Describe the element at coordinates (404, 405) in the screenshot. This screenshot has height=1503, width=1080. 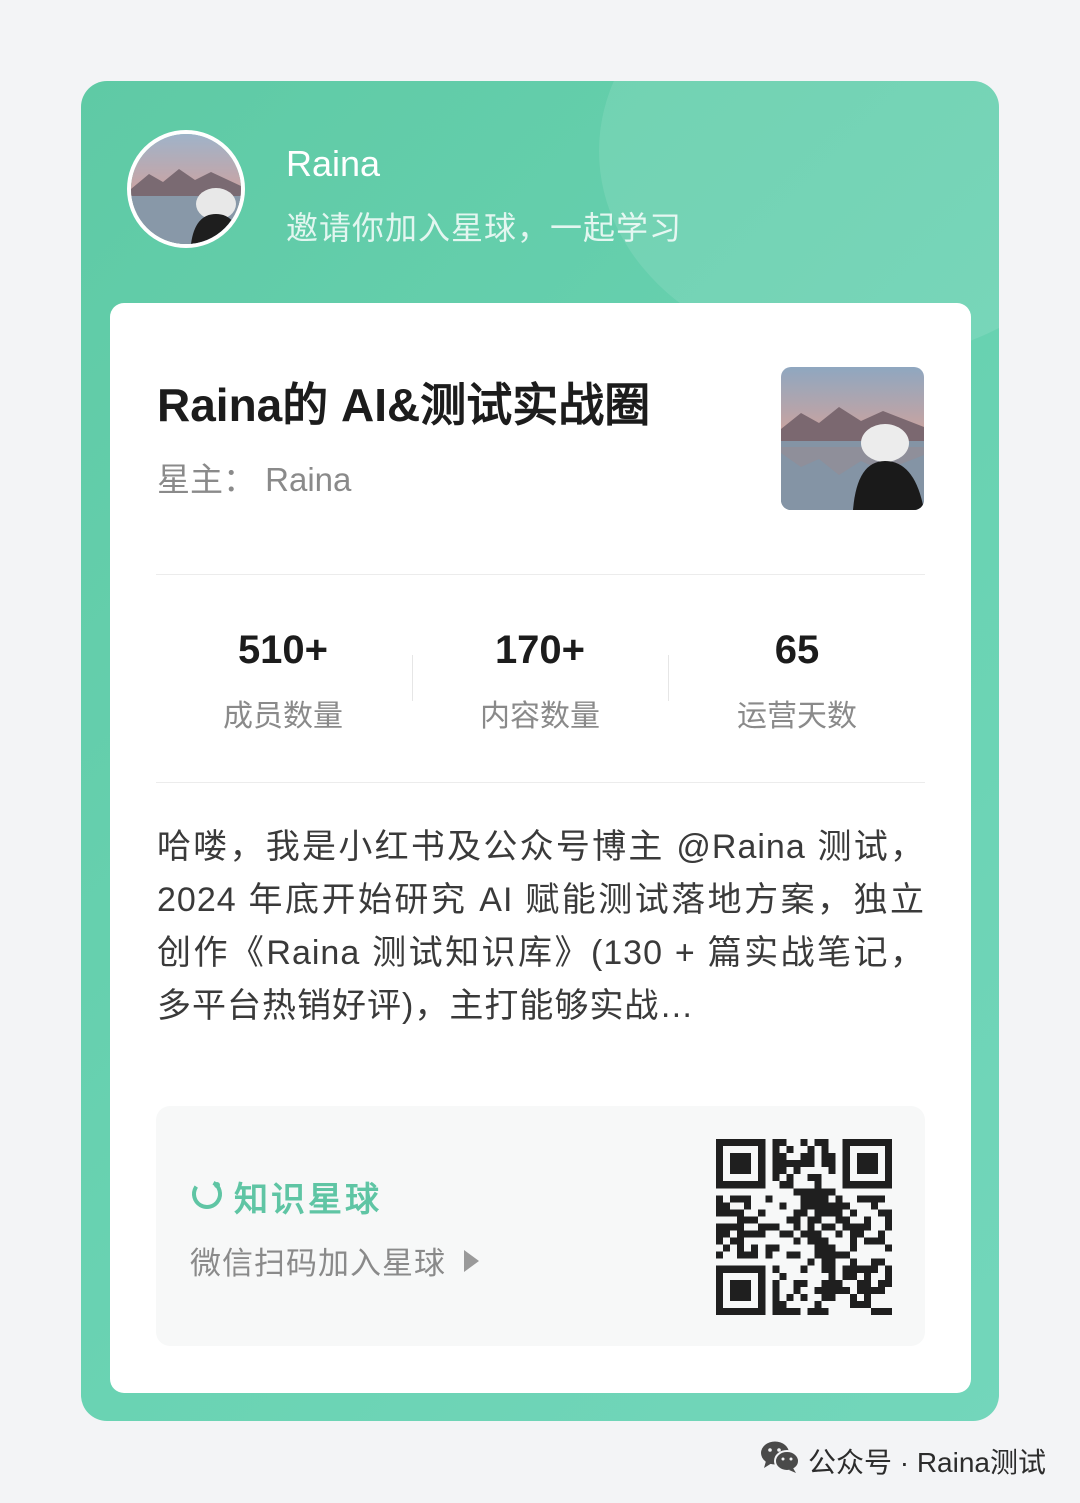
I see `circle-title: Raina的 AI&测试实战圈` at that location.